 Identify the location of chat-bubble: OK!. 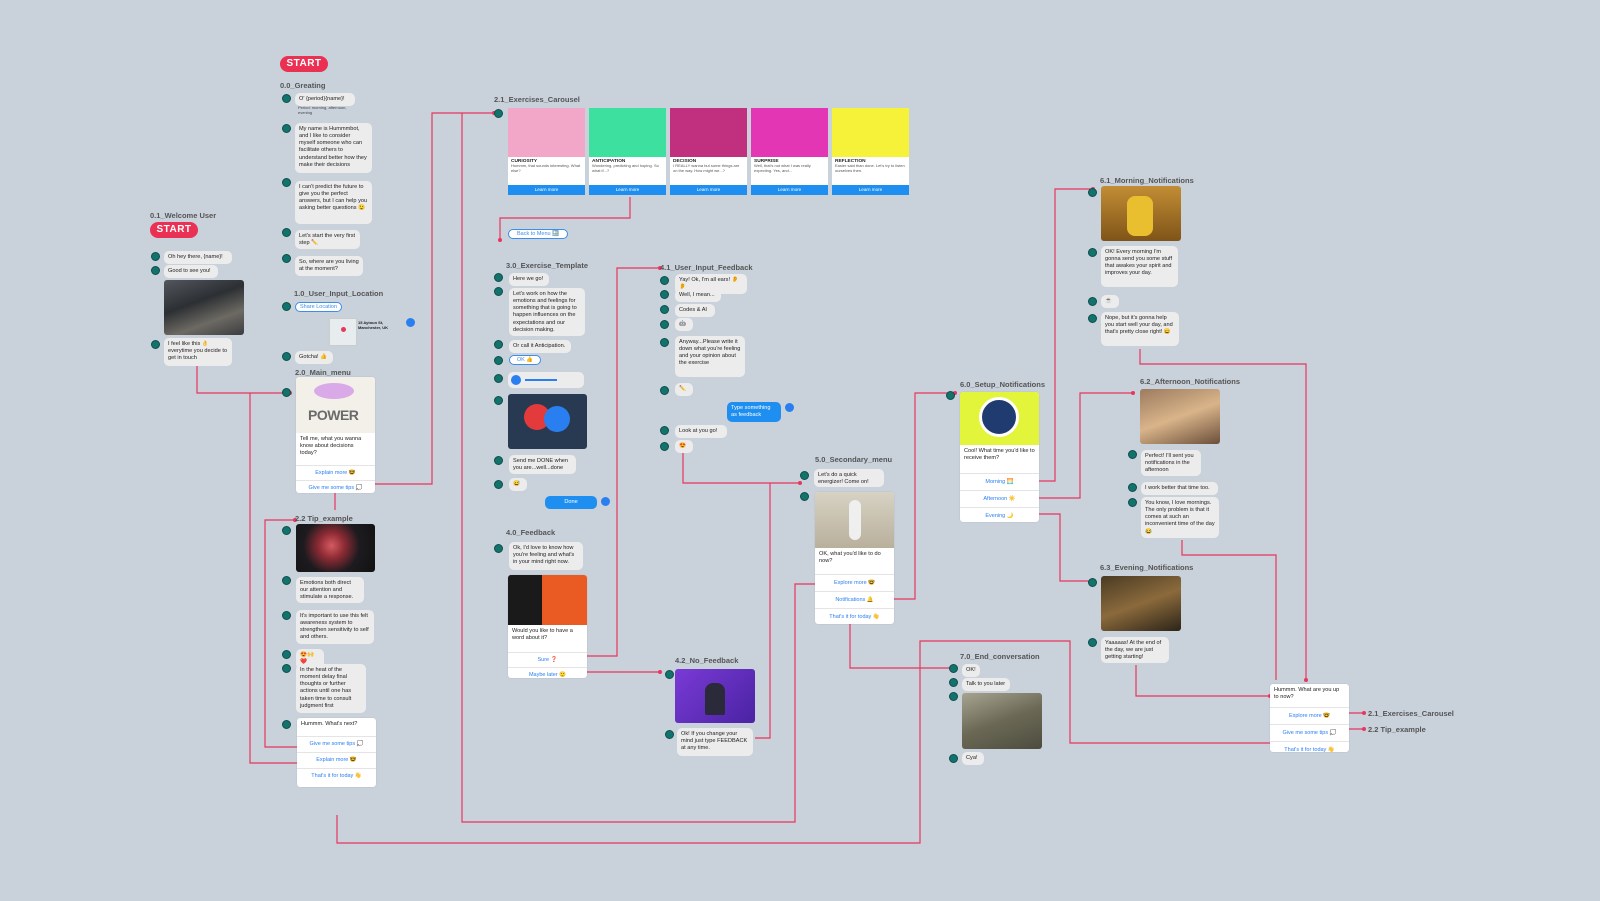
(971, 671).